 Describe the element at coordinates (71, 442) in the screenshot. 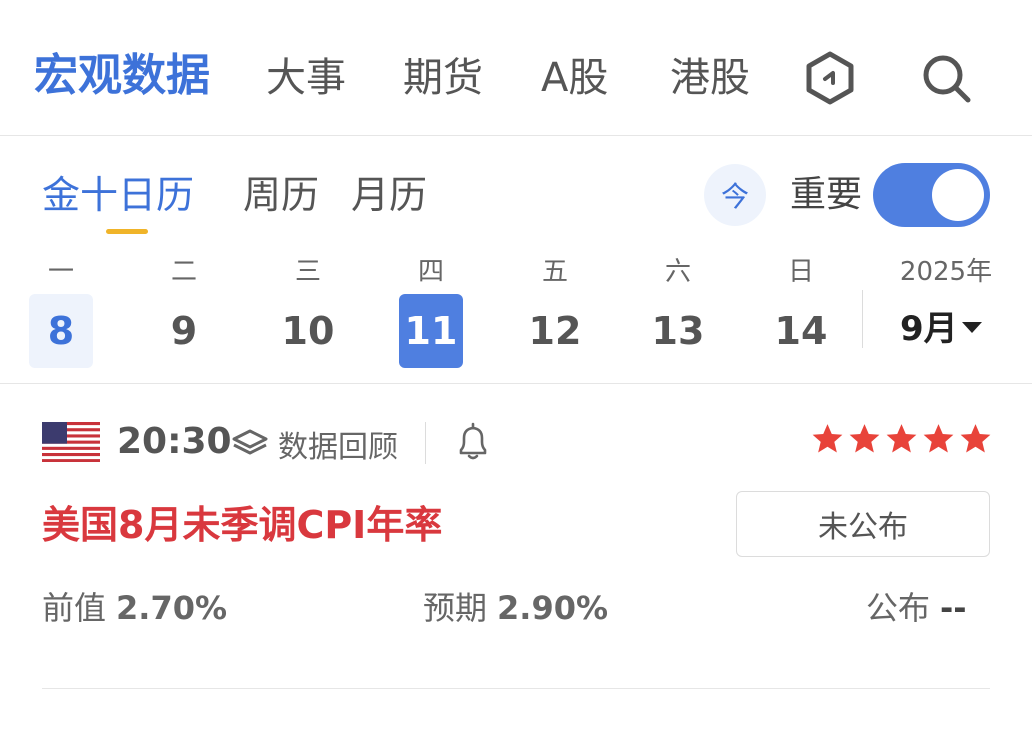

I see `us-flag-icon` at that location.